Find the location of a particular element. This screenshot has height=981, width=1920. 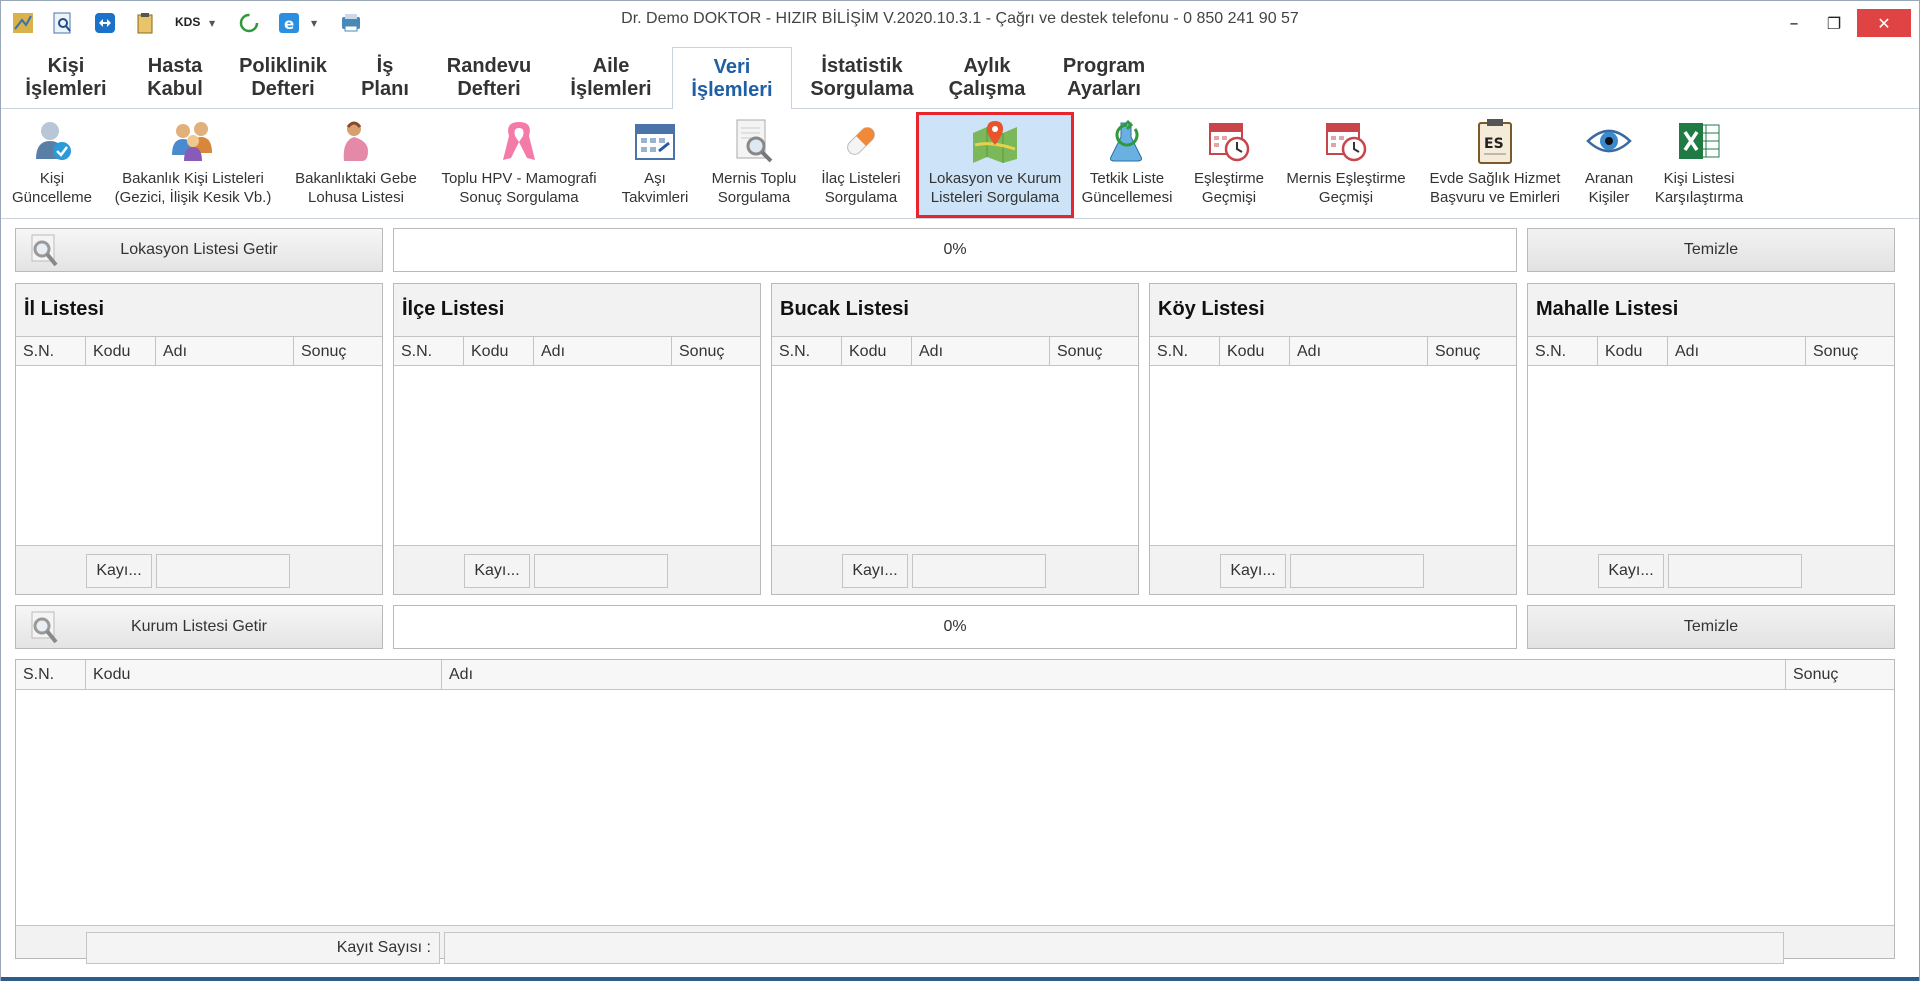

kurum-listesi-getir-button: Kurum Listesi Getir is located at coordinates (199, 627).